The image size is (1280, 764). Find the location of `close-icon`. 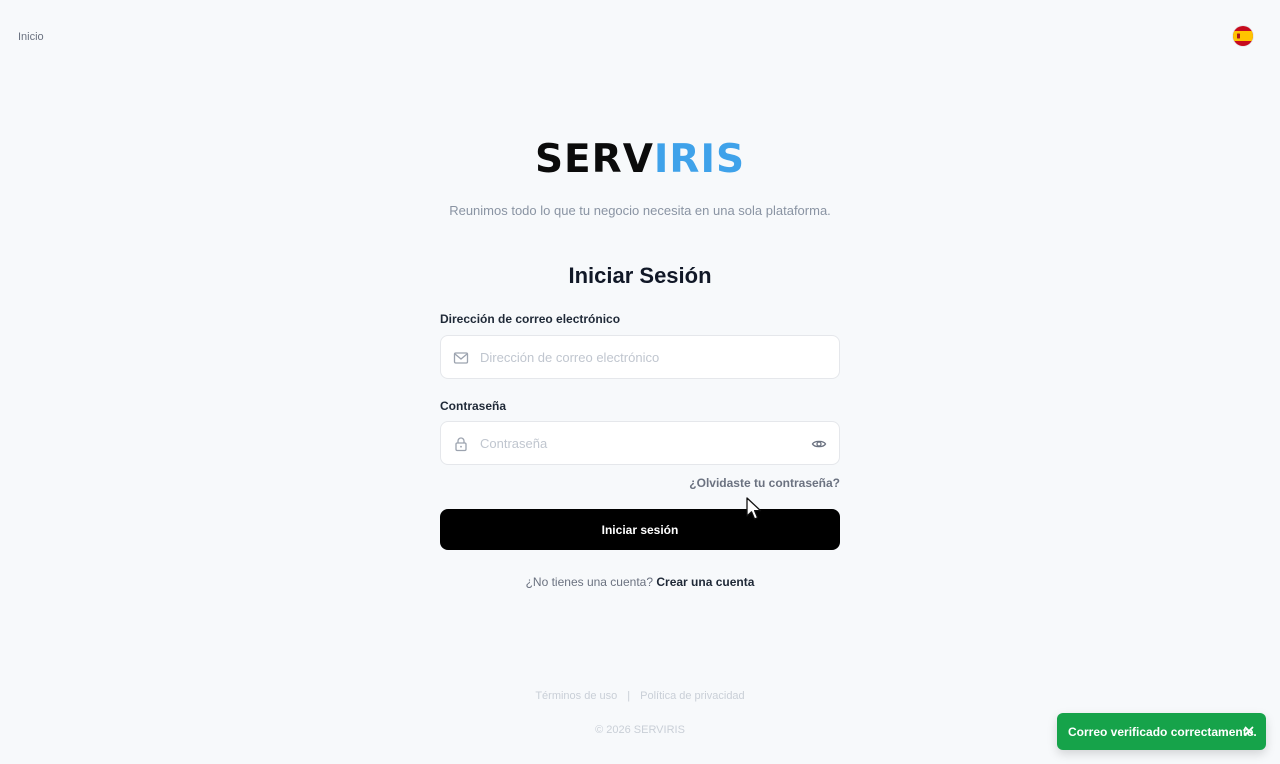

close-icon is located at coordinates (1249, 731).